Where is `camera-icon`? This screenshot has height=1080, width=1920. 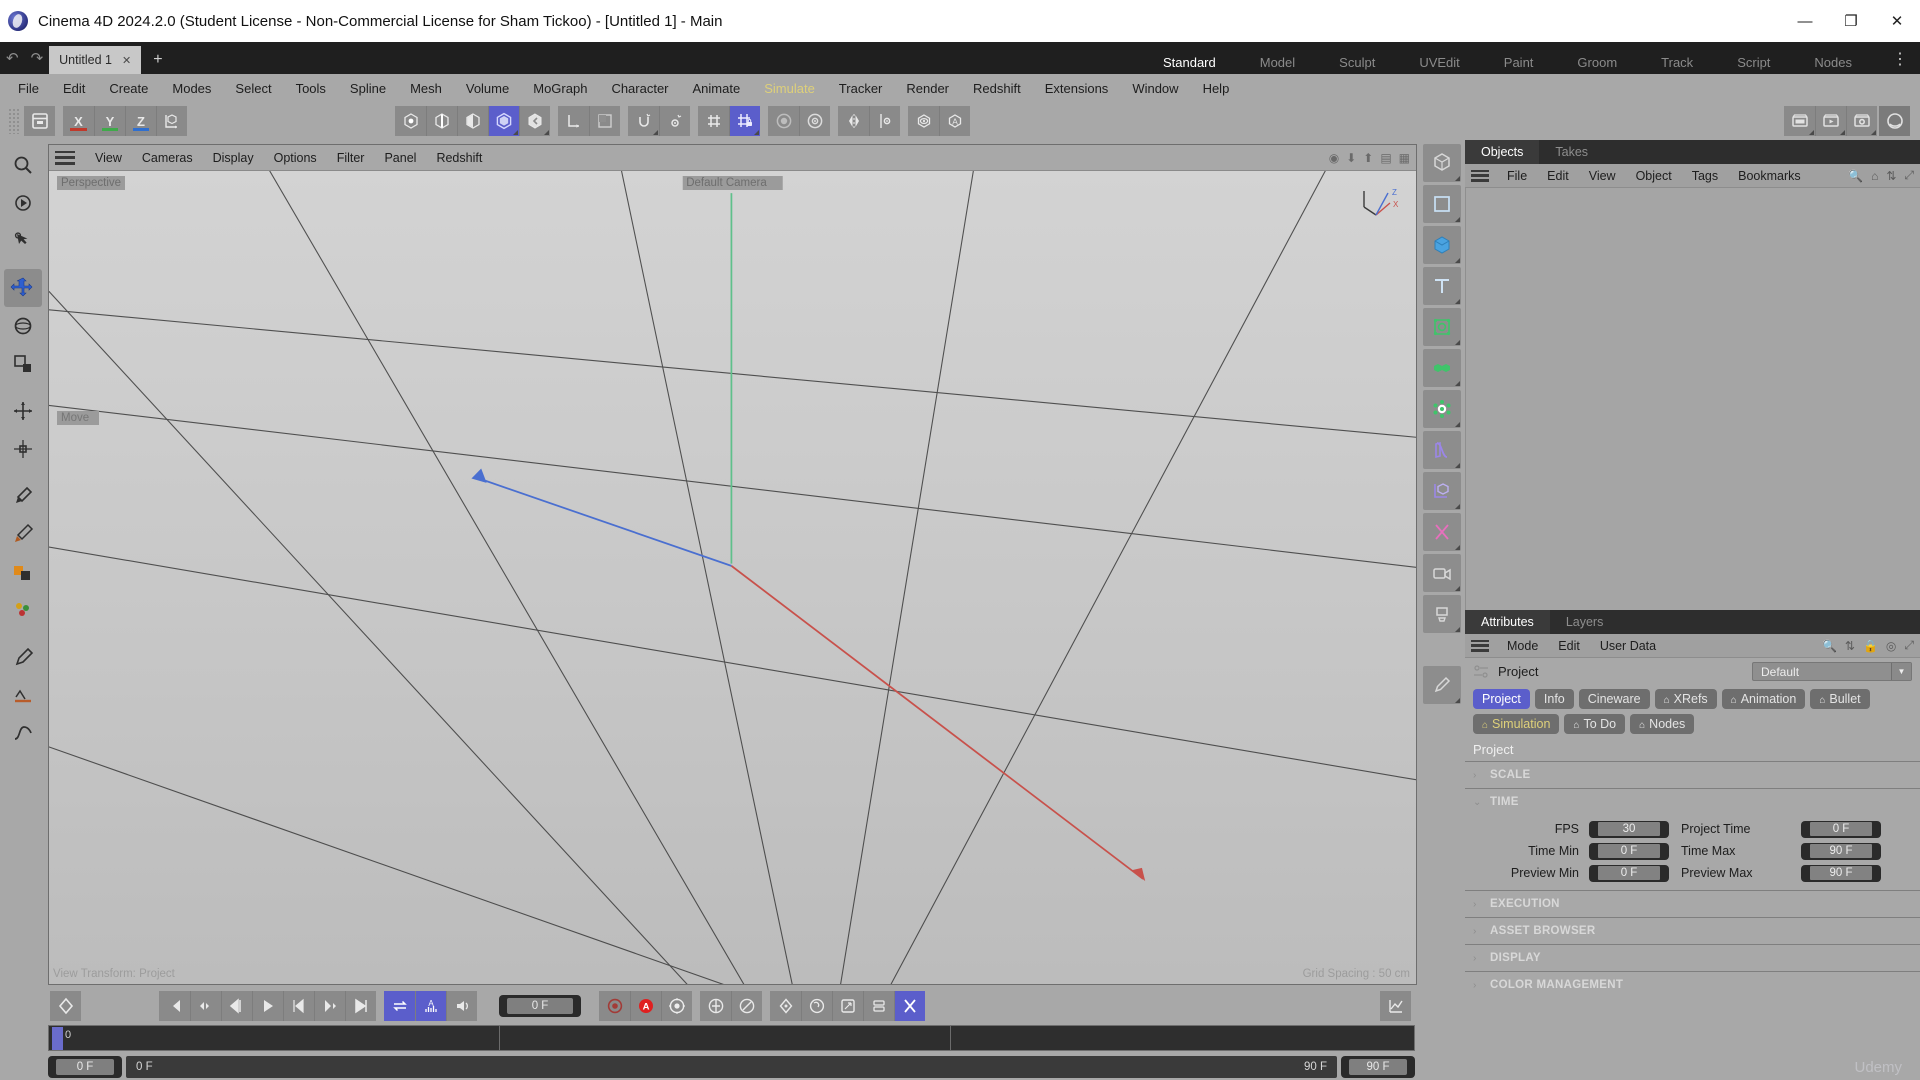
camera-icon is located at coordinates (1442, 573).